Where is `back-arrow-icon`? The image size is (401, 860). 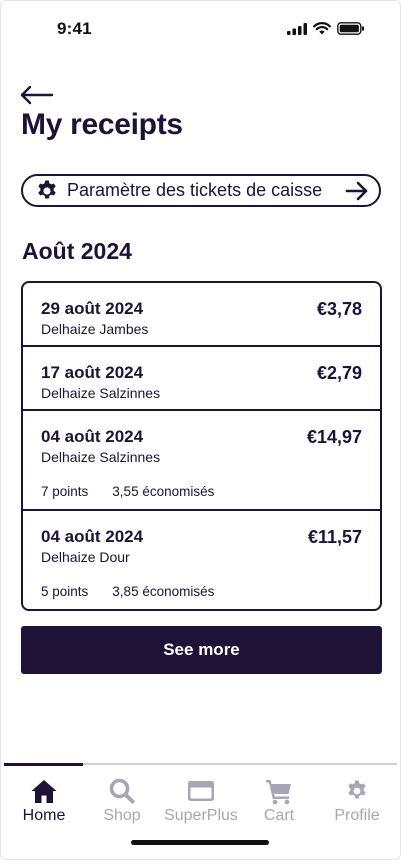 back-arrow-icon is located at coordinates (37, 95).